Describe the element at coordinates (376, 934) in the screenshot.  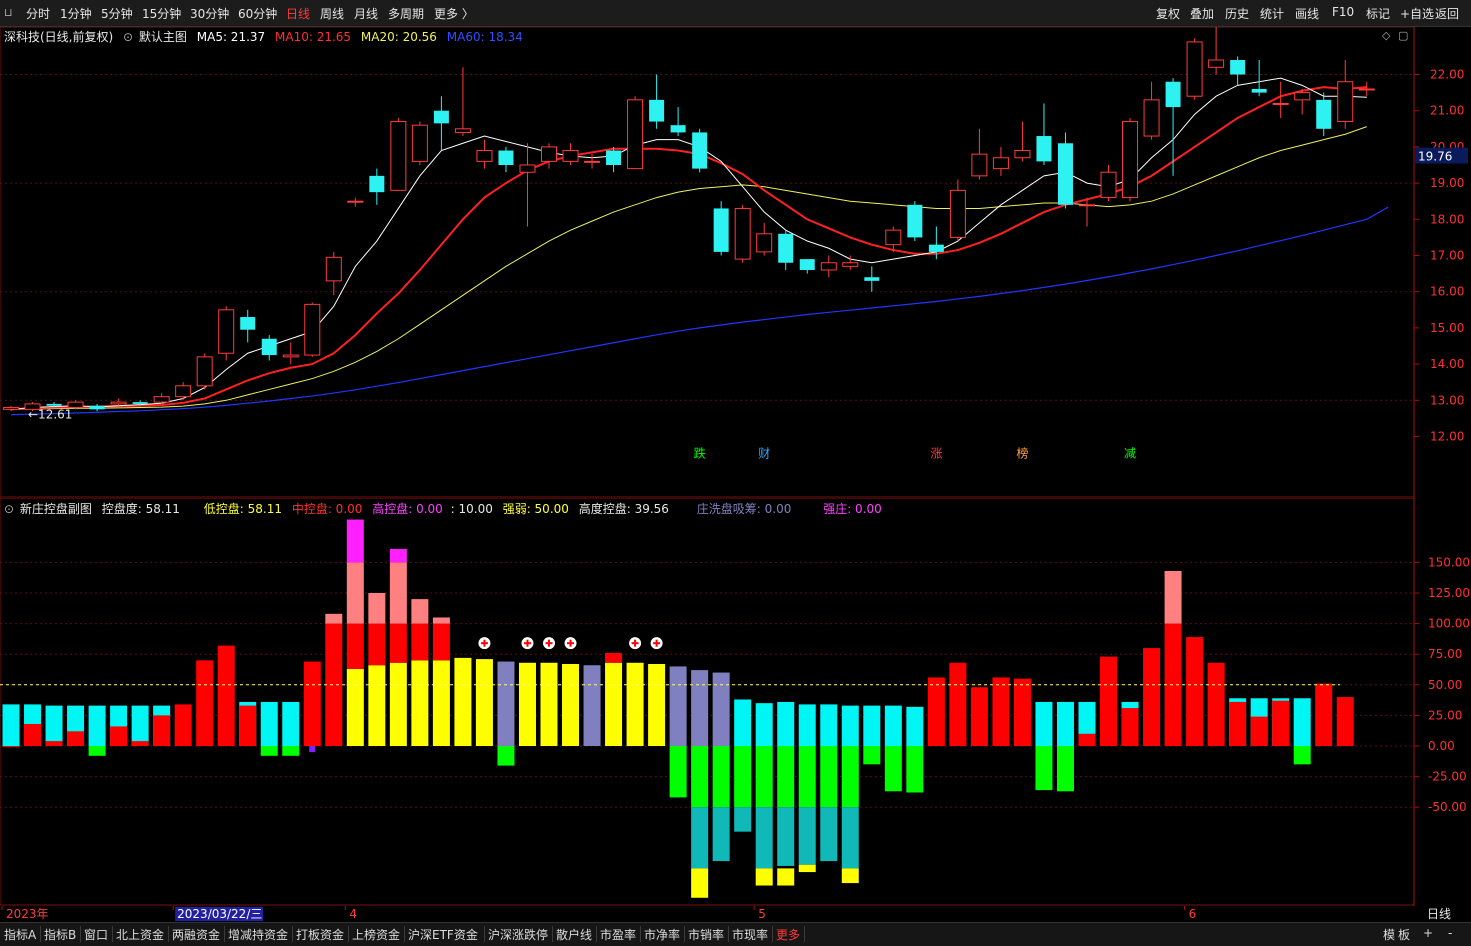
I see `bottom-tab-7: 上榜资金` at that location.